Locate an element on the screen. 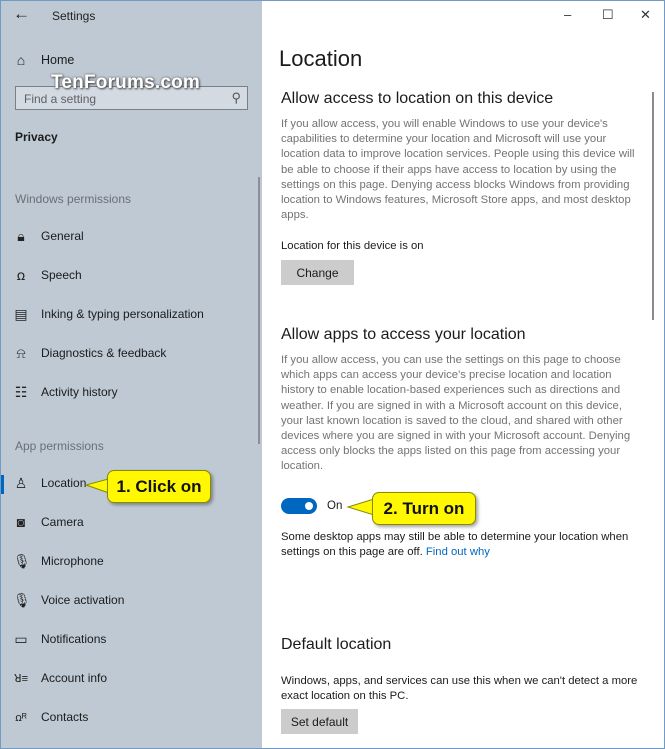 Image resolution: width=665 pixels, height=749 pixels. change-button: Change is located at coordinates (317, 272).